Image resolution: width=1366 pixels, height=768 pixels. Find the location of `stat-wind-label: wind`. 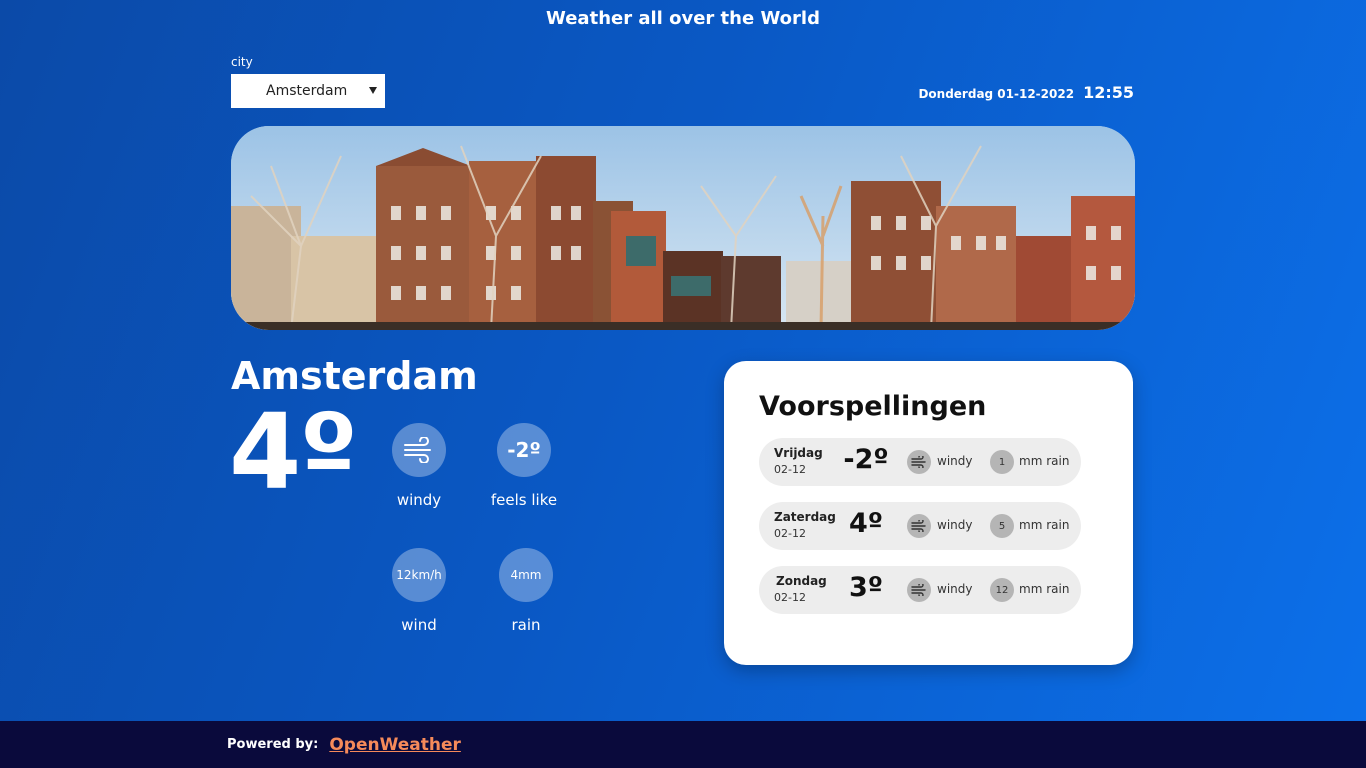

stat-wind-label: wind is located at coordinates (419, 625).